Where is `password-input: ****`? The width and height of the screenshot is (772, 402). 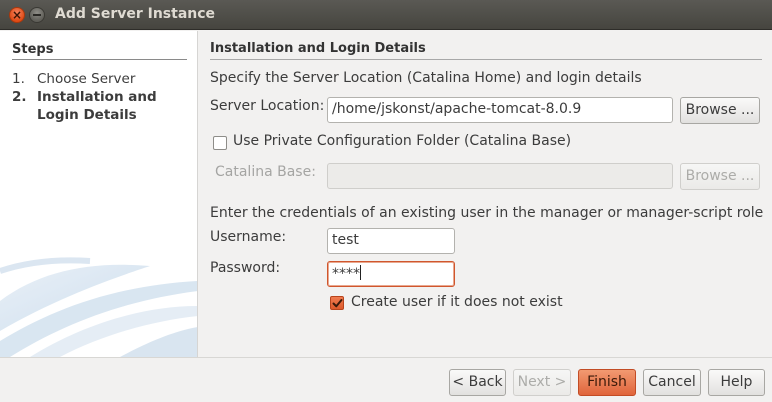 password-input: **** is located at coordinates (391, 274).